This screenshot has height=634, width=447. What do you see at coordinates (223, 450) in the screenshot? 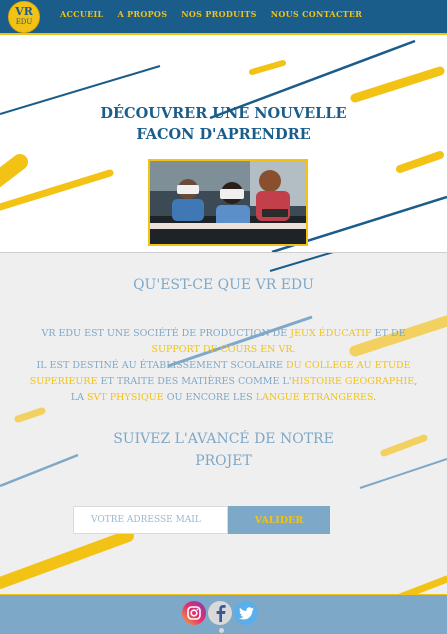
I see `follow-title: SUIVEZ L'AVANCÉ DE NOTRE PROJET` at bounding box center [223, 450].